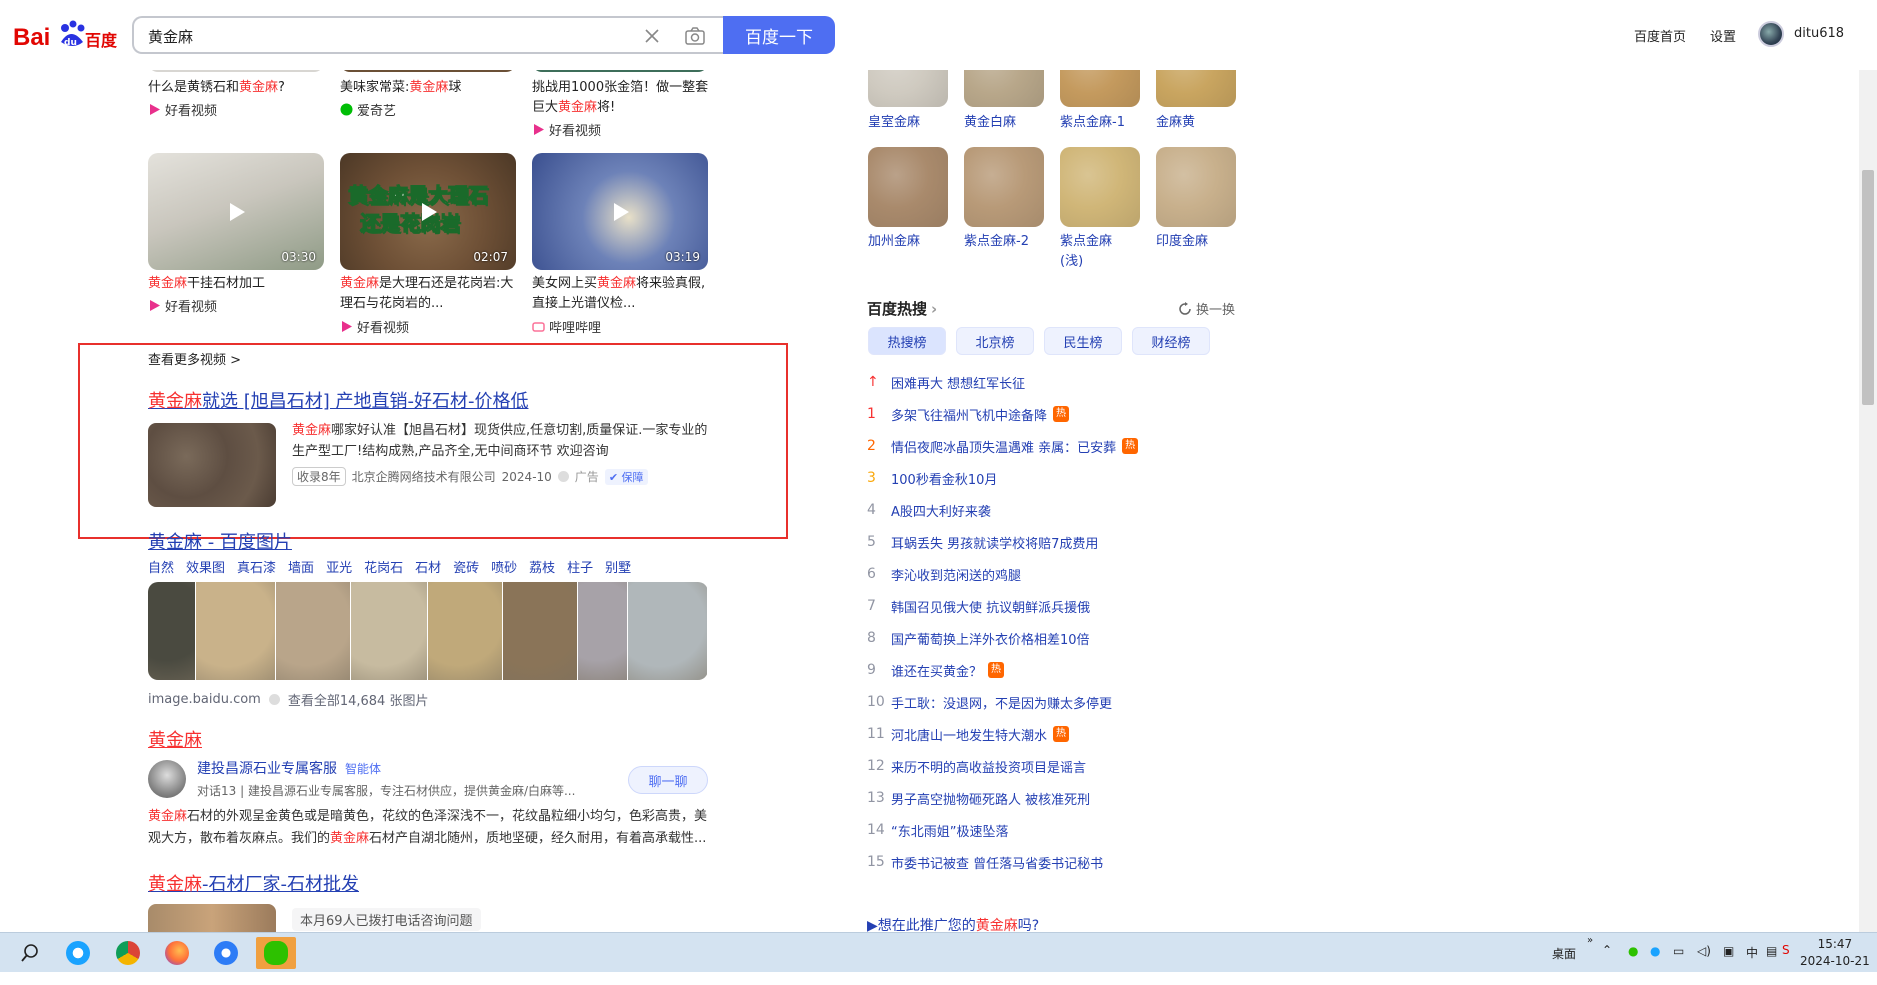 This screenshot has height=985, width=1877. I want to click on result-title: 黄金麻, so click(175, 739).